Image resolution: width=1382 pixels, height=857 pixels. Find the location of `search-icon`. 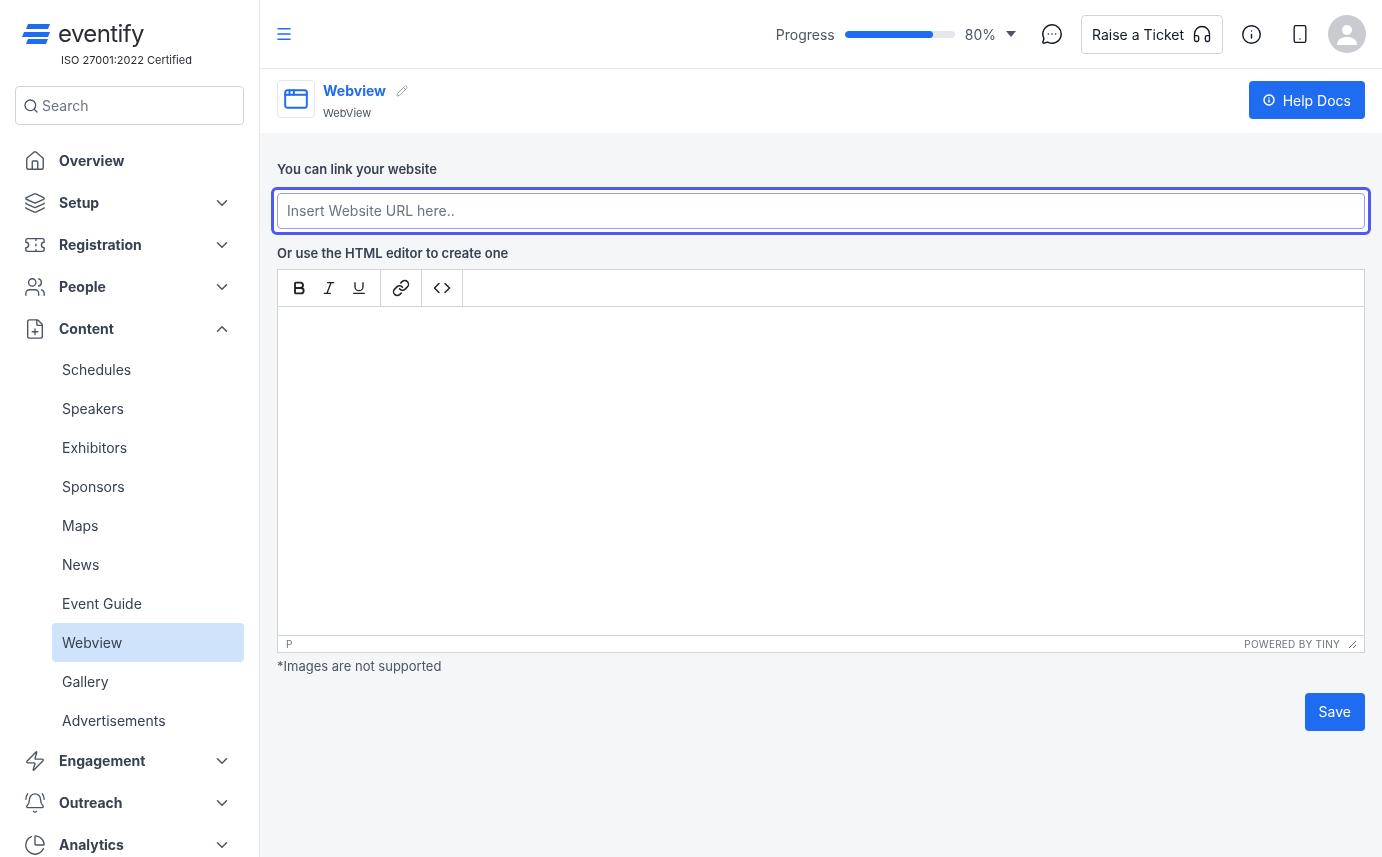

search-icon is located at coordinates (31, 105).